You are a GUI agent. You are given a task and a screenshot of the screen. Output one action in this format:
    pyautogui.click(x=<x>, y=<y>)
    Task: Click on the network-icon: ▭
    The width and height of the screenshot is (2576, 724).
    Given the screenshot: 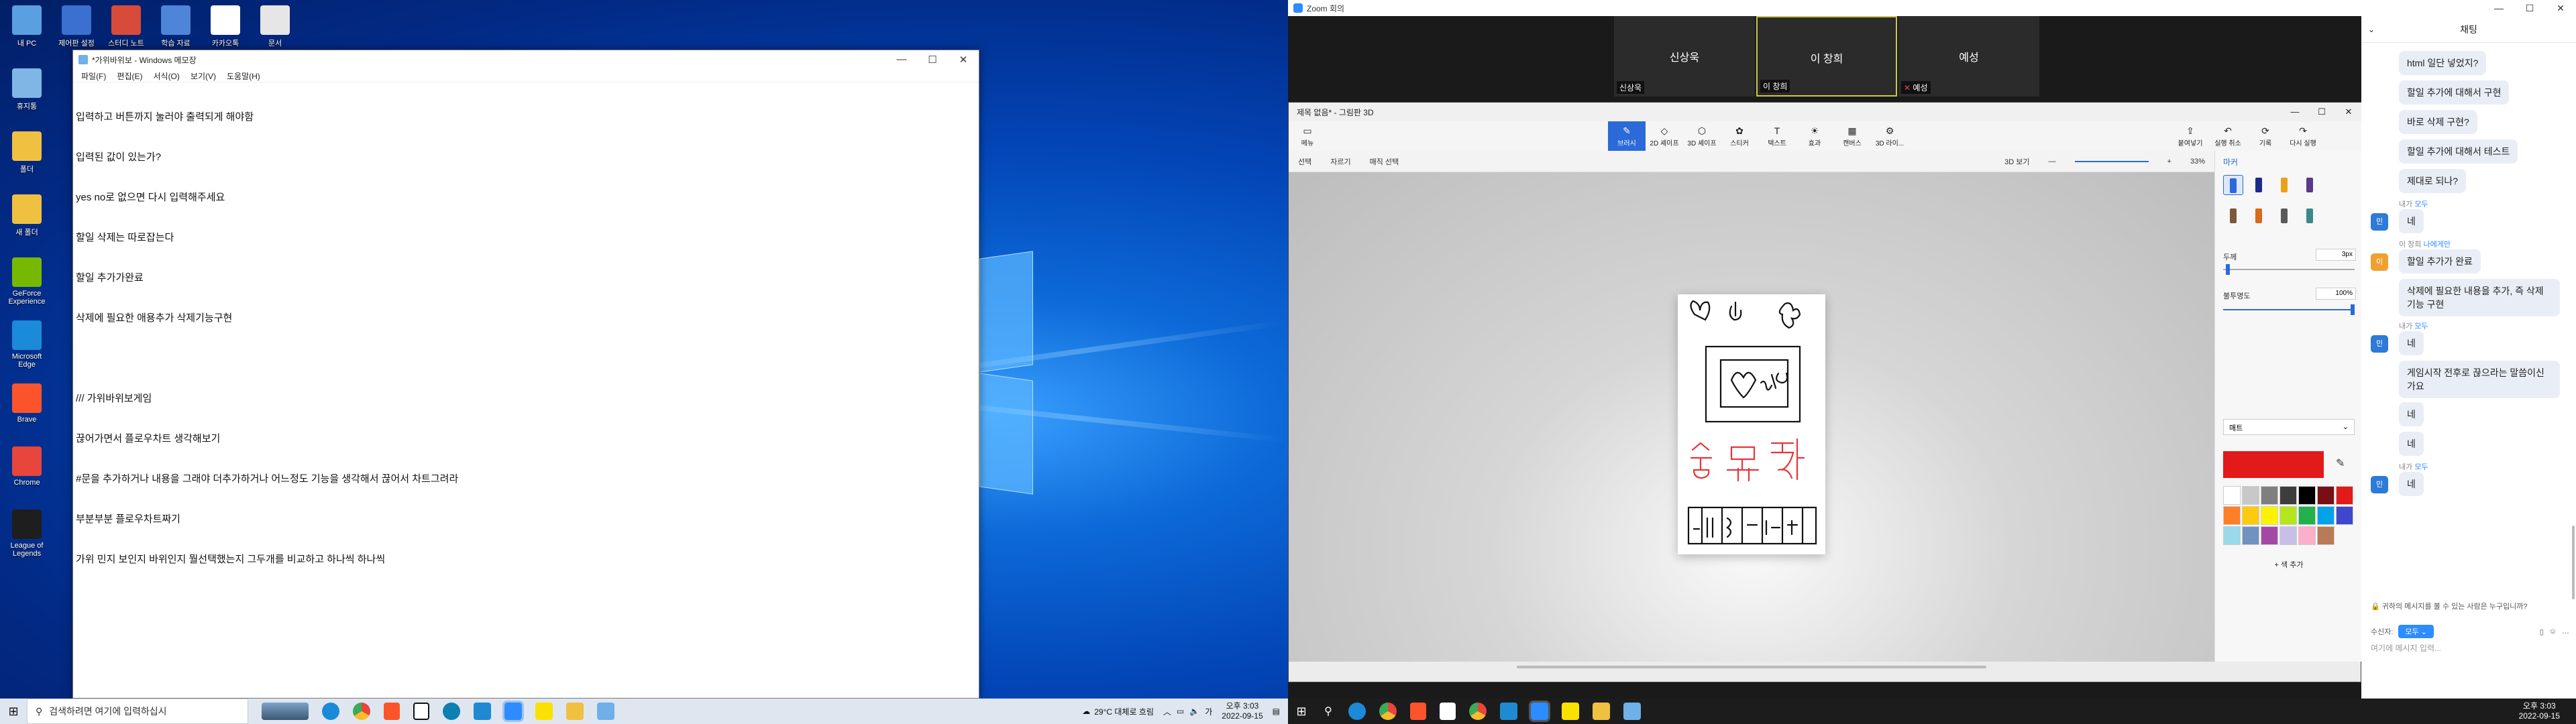 What is the action you would take?
    pyautogui.click(x=1180, y=711)
    